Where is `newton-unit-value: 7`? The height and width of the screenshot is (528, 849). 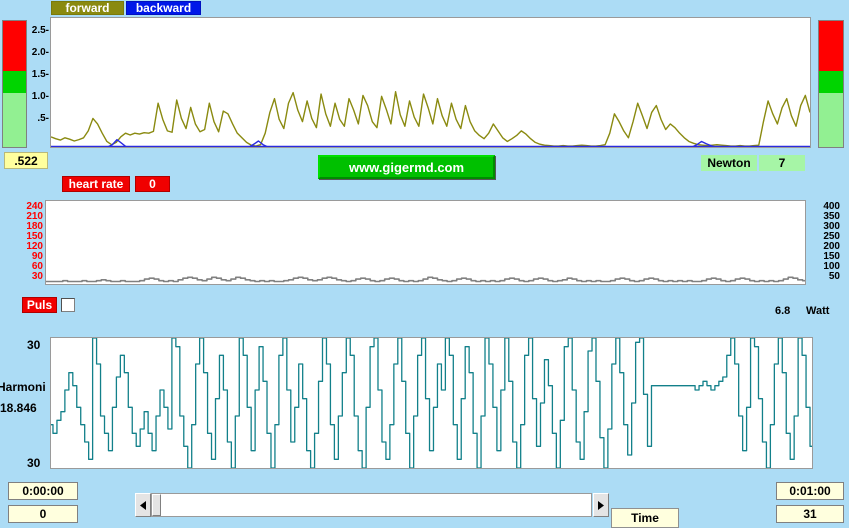 newton-unit-value: 7 is located at coordinates (782, 163).